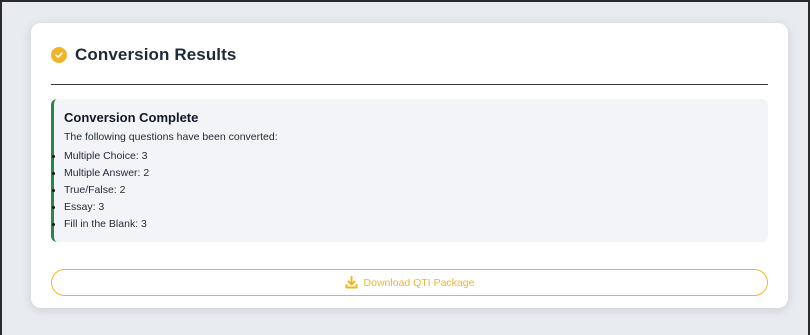 This screenshot has height=335, width=810. I want to click on list-item-text: Essay: 3, so click(84, 207).